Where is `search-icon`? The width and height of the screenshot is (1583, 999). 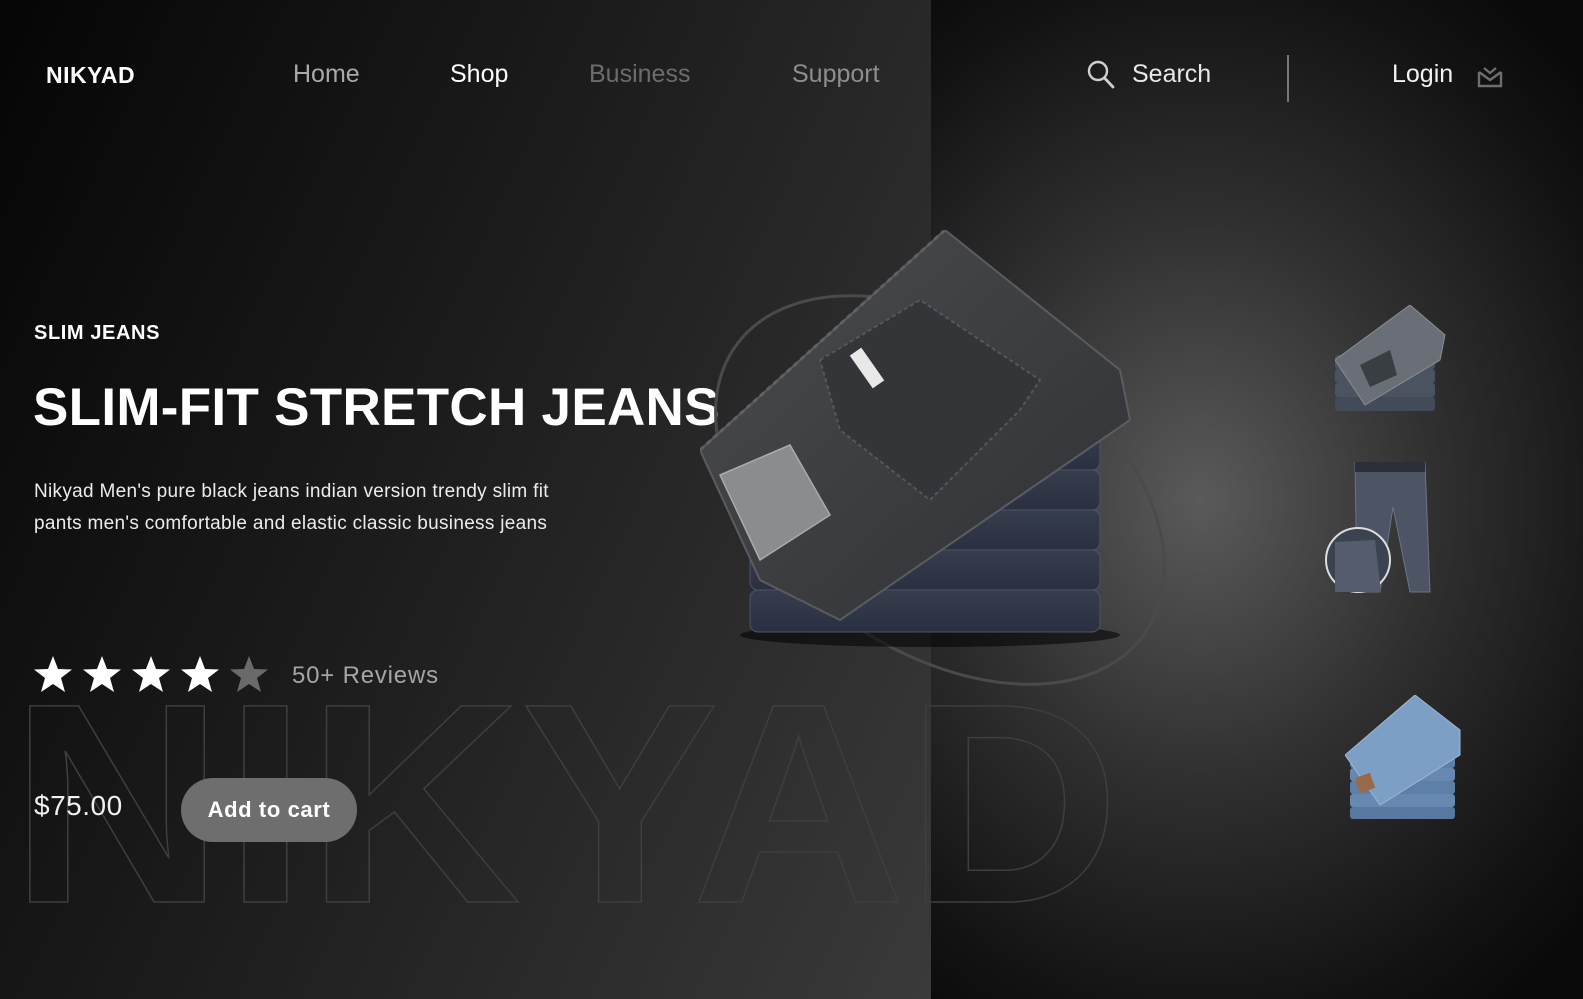
search-icon is located at coordinates (1101, 74).